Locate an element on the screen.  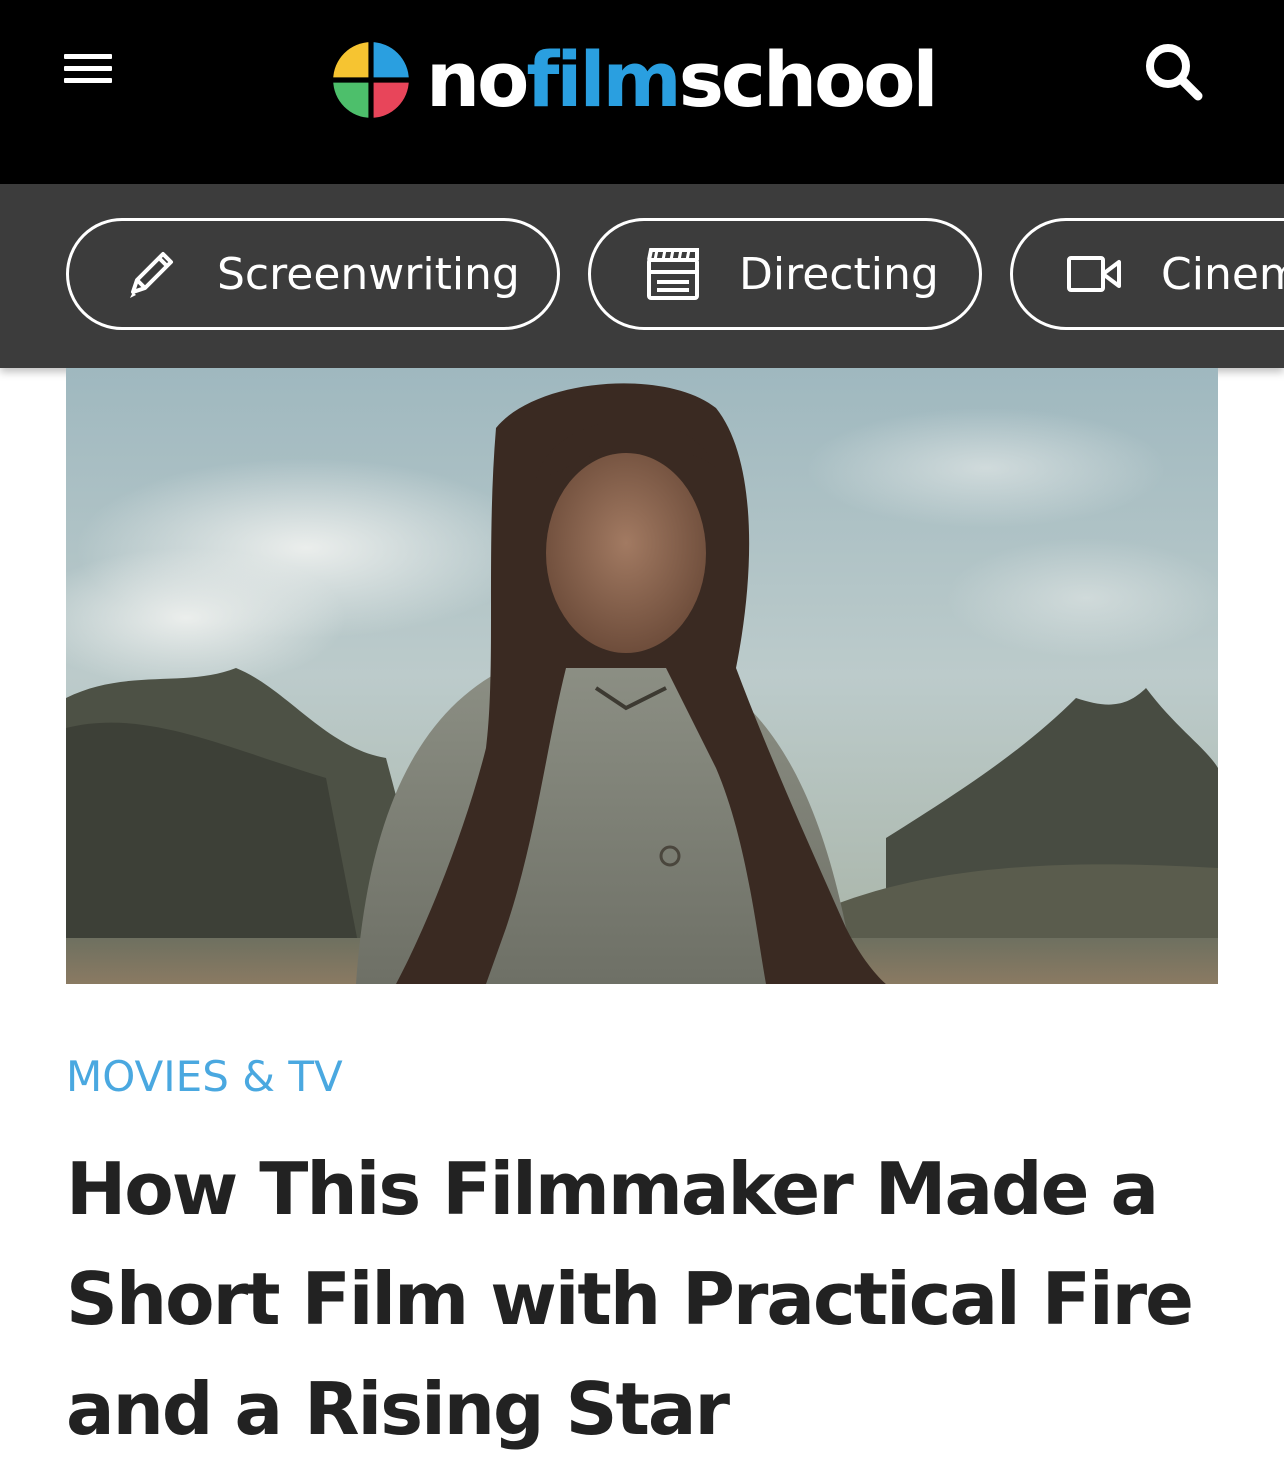
category-pill-cinematography: Cinem is located at coordinates (1147, 274).